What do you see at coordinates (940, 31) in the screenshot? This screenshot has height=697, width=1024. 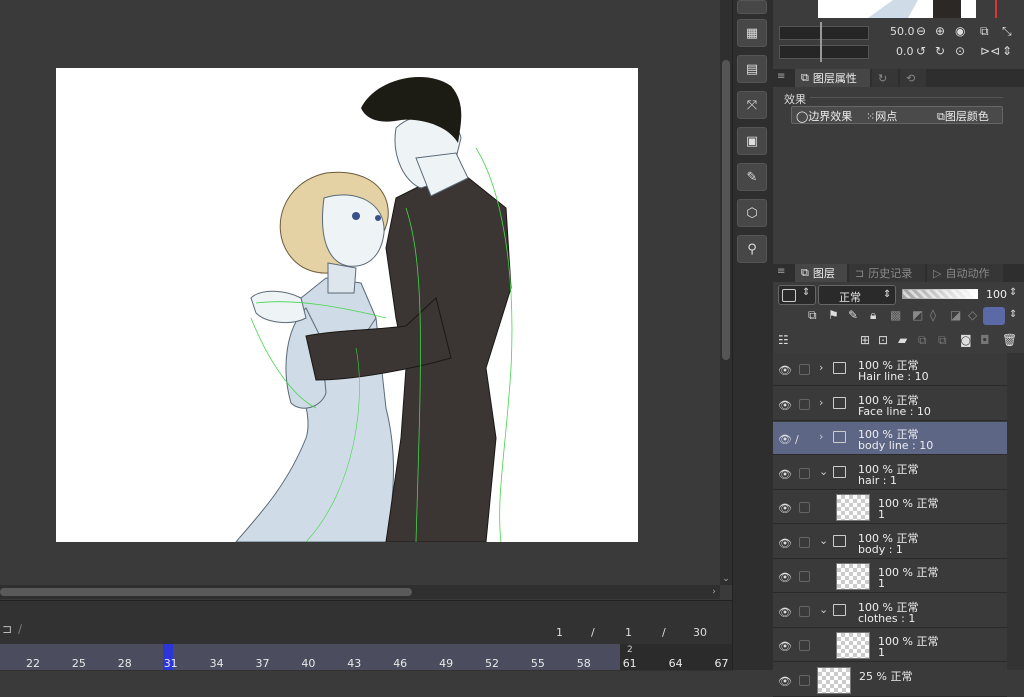 I see `zoom-in-icon: ⊕` at bounding box center [940, 31].